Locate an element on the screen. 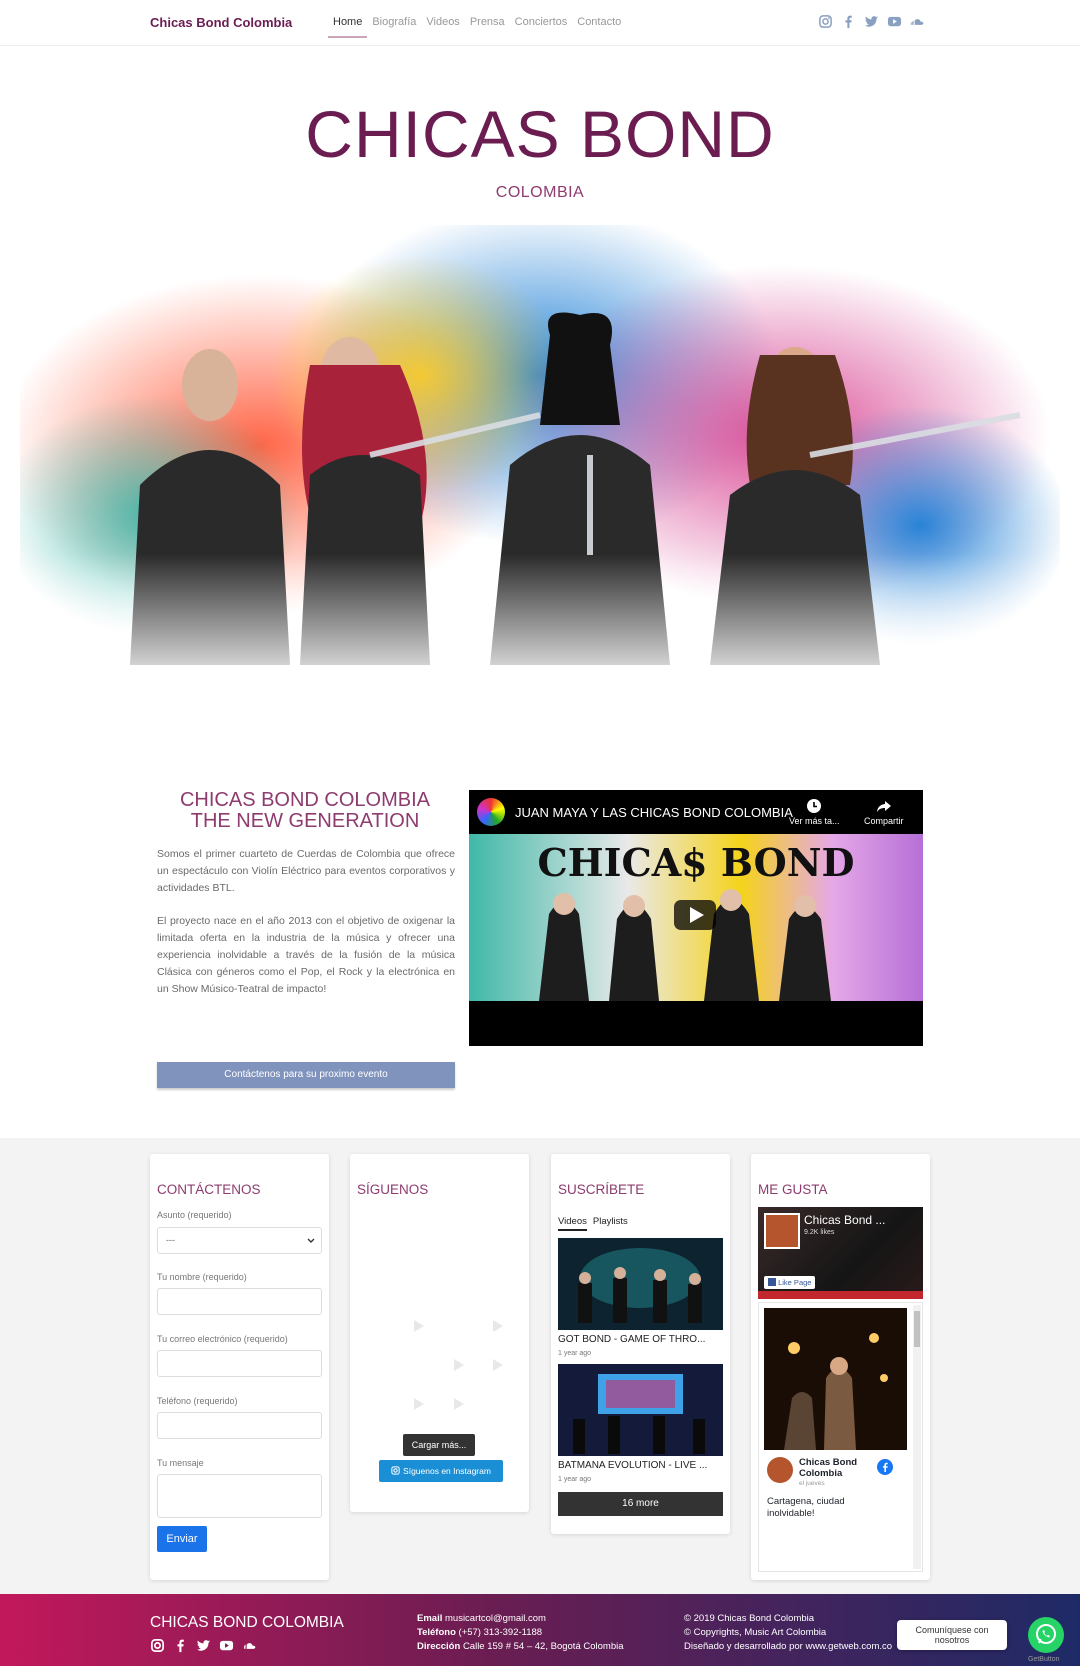  whatsapp-icon is located at coordinates (1046, 1634).